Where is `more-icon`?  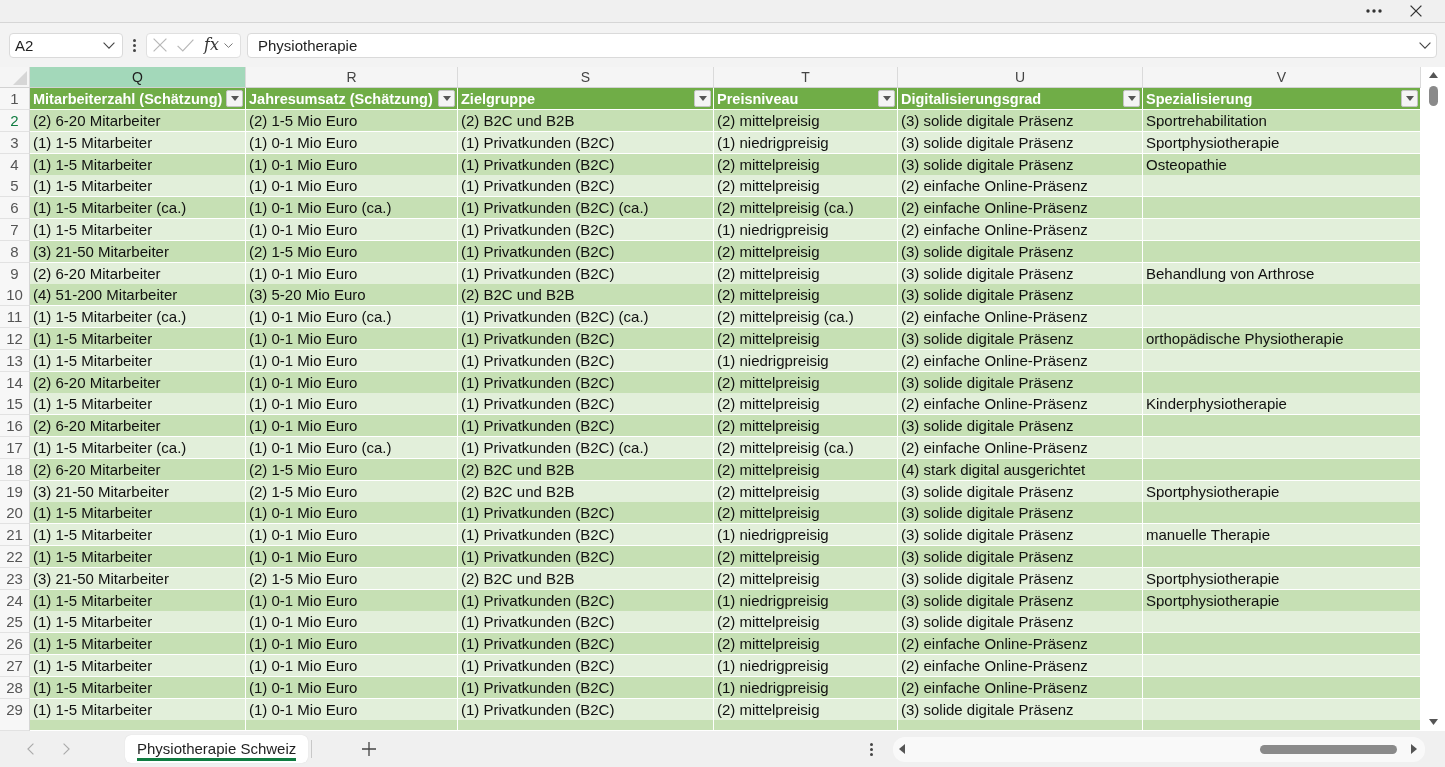
more-icon is located at coordinates (1374, 11).